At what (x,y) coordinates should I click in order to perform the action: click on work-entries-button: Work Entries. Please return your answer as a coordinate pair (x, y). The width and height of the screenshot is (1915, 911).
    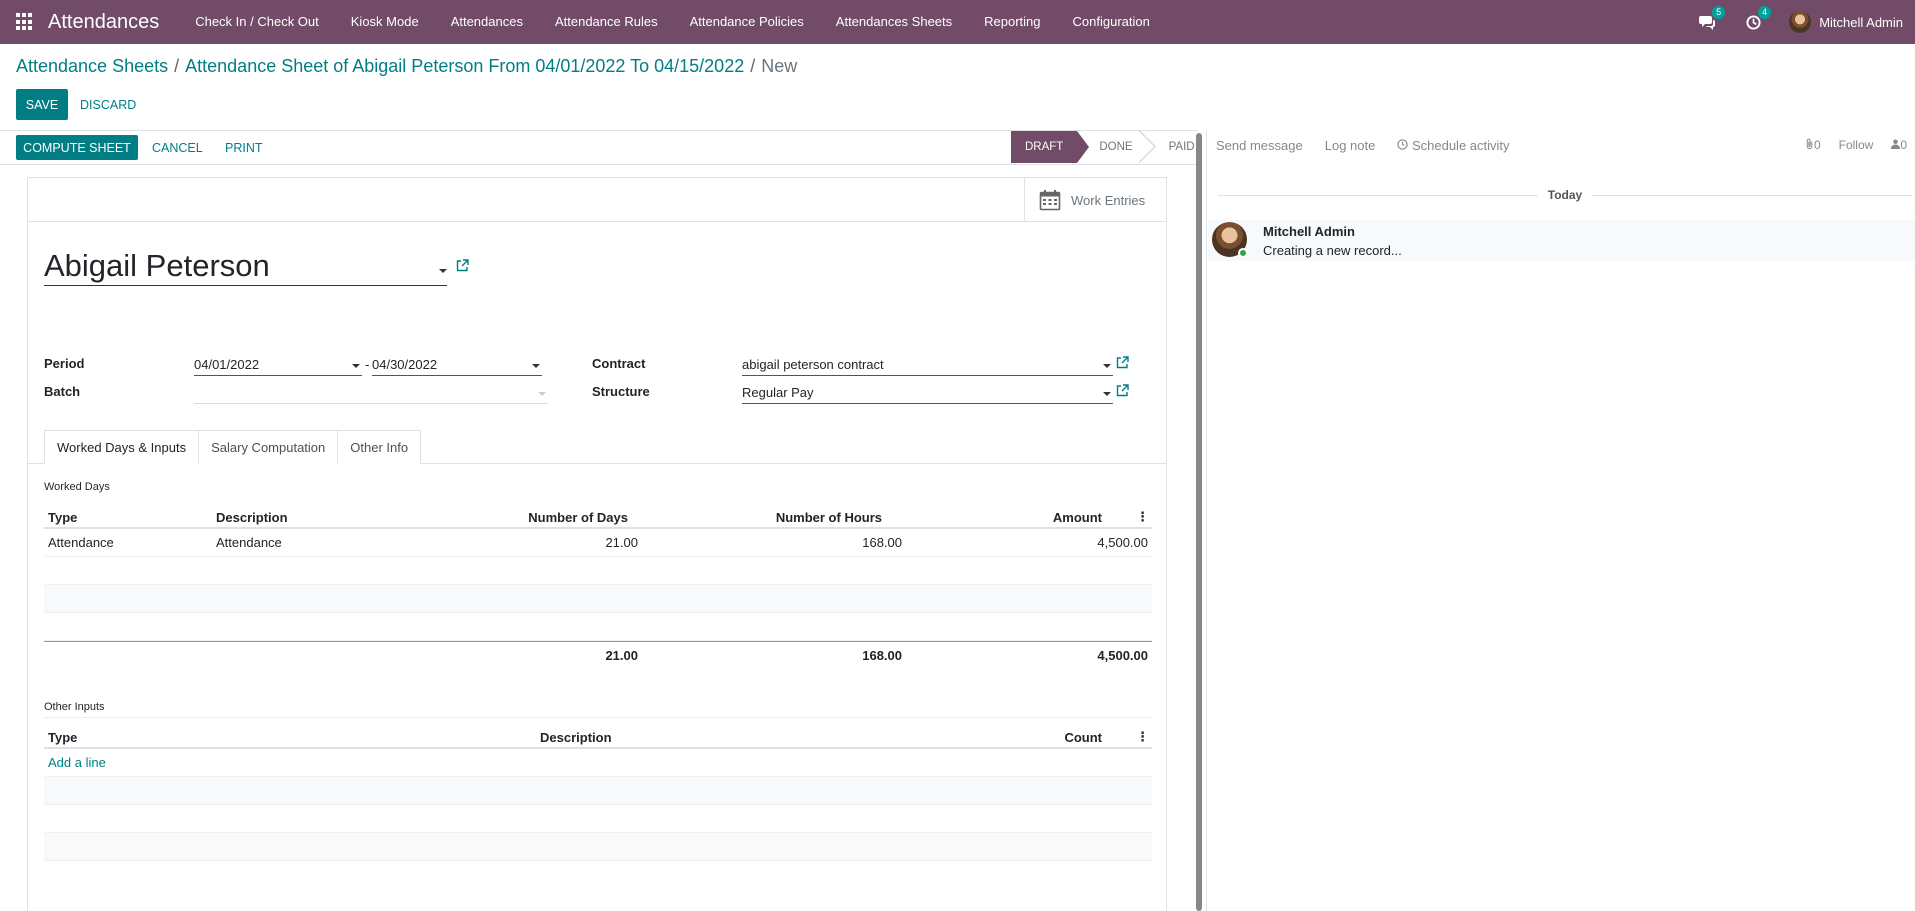
    Looking at the image, I should click on (1095, 200).